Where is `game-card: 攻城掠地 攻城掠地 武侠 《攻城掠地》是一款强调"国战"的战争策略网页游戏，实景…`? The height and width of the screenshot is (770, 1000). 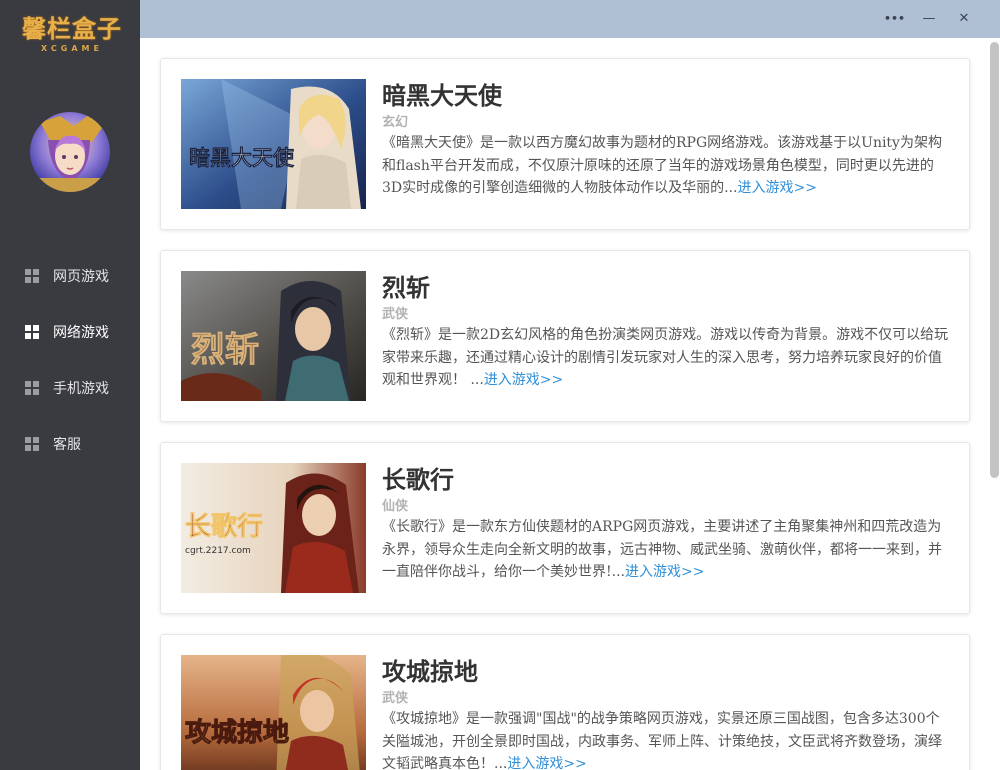 game-card: 攻城掠地 攻城掠地 武侠 《攻城掠地》是一款强调"国战"的战争策略网页游戏，实景… is located at coordinates (565, 702).